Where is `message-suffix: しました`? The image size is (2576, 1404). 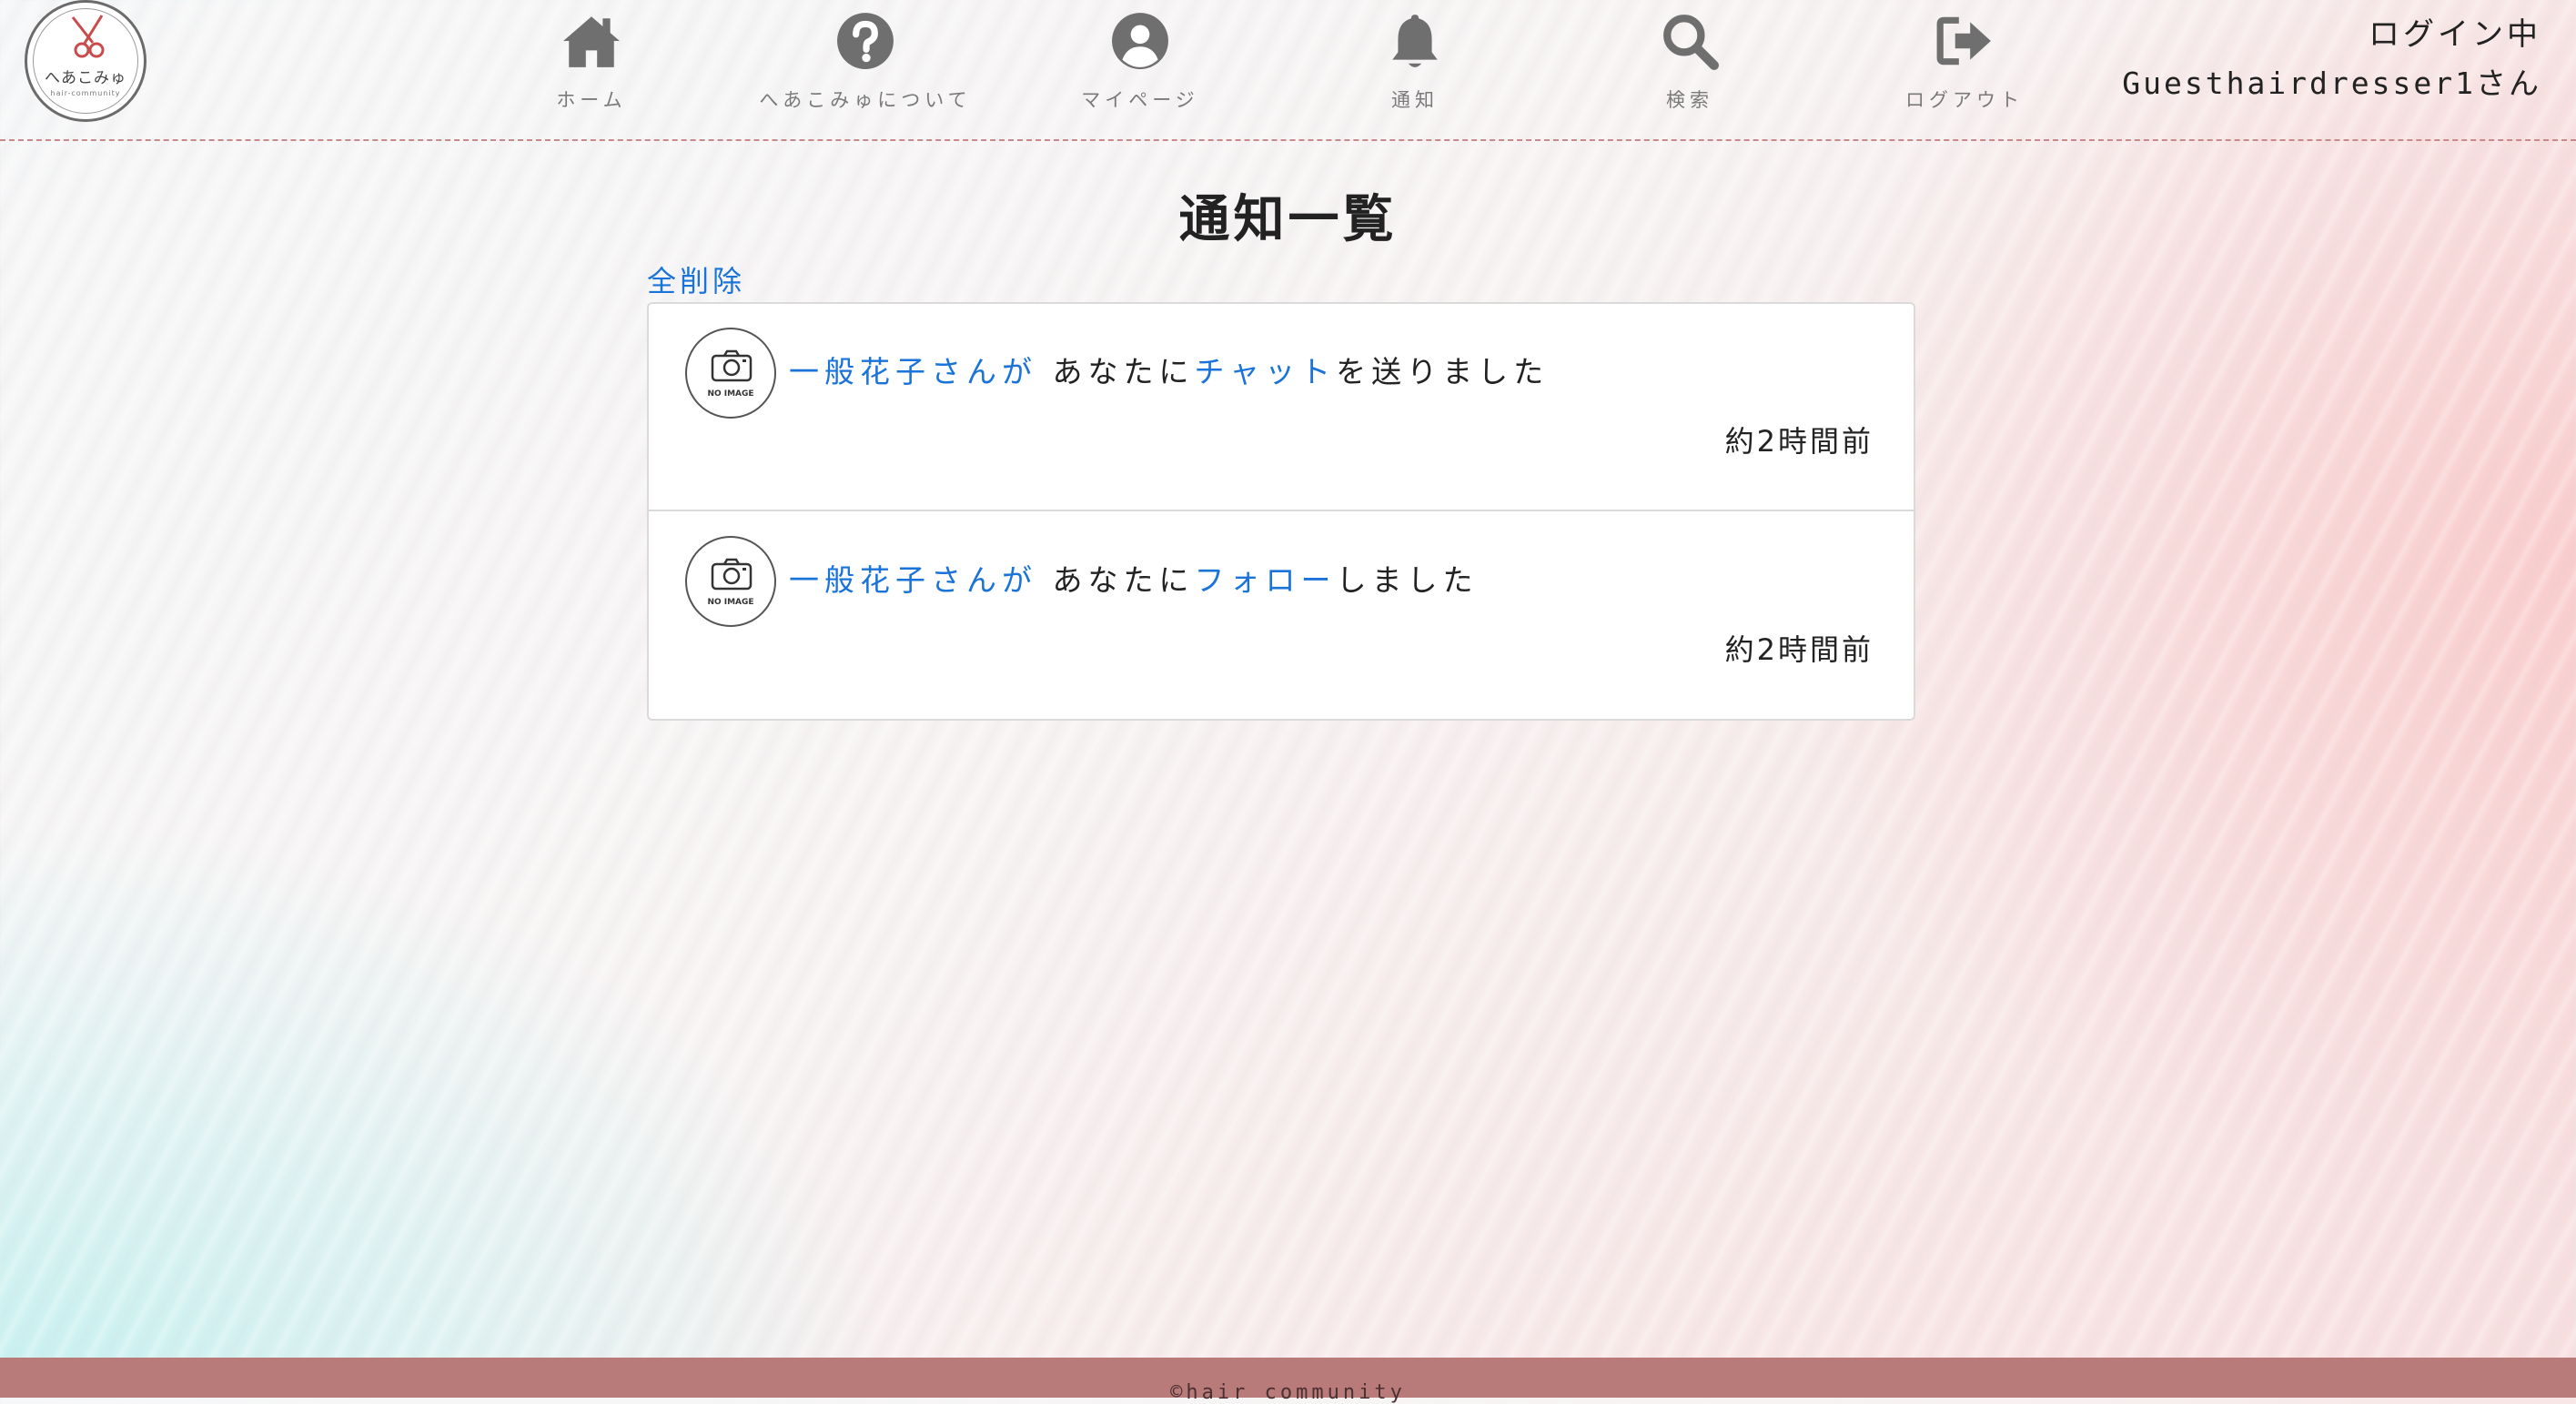
message-suffix: しました is located at coordinates (1407, 580).